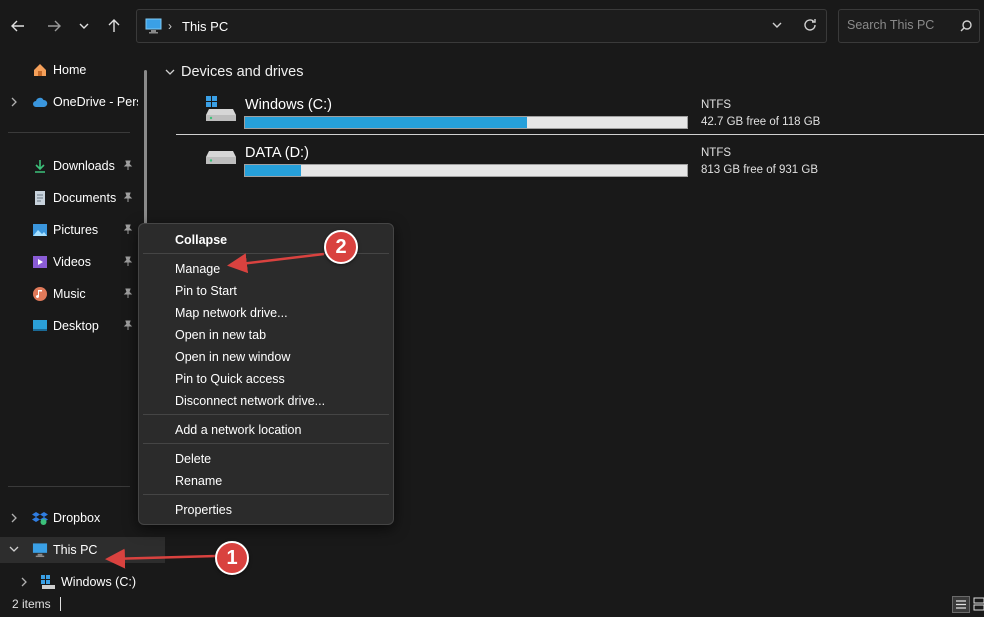 The image size is (984, 617). Describe the element at coordinates (232, 357) in the screenshot. I see `menu-item-open-new-window: Open in new window` at that location.